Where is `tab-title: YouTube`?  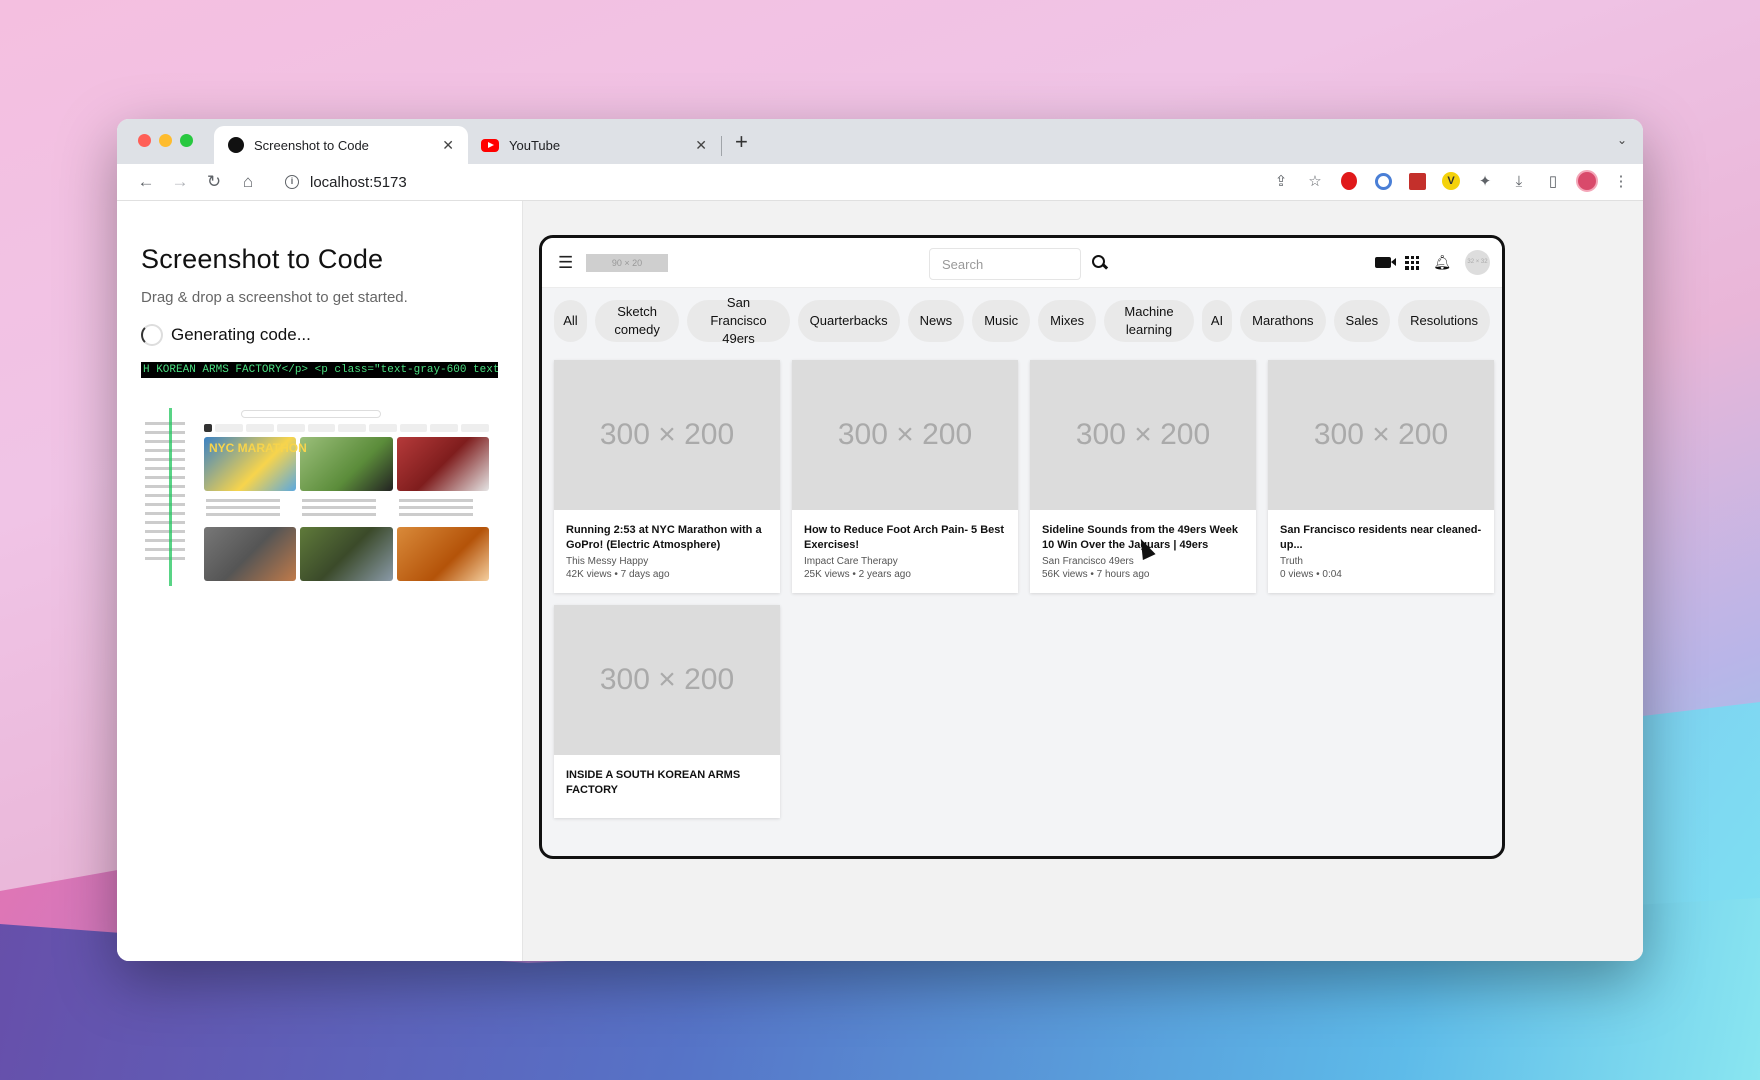 tab-title: YouTube is located at coordinates (535, 145).